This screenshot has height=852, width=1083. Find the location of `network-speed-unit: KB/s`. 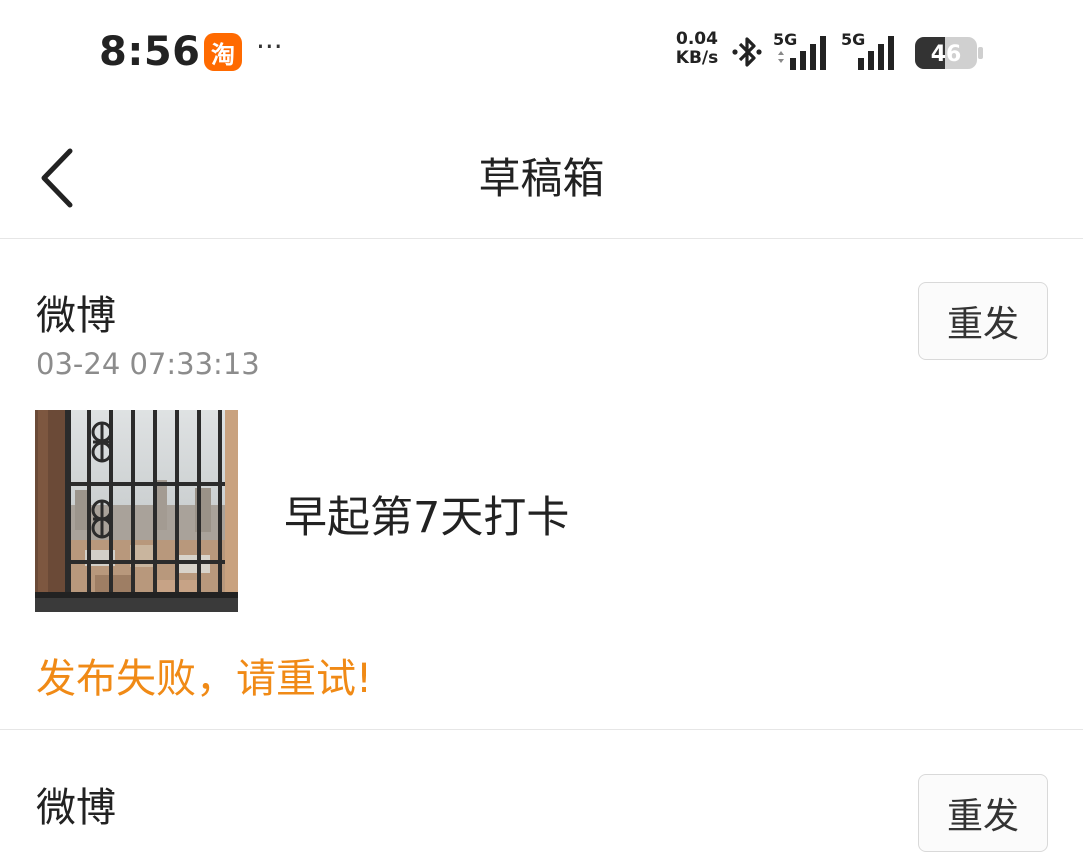

network-speed-unit: KB/s is located at coordinates (697, 58).